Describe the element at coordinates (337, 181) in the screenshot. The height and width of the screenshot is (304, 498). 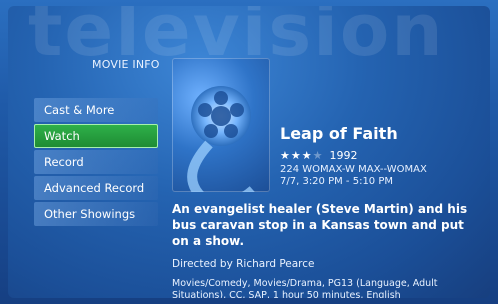
I see `showtime: 7/7, 3:20 PM - 5:10 PM` at that location.